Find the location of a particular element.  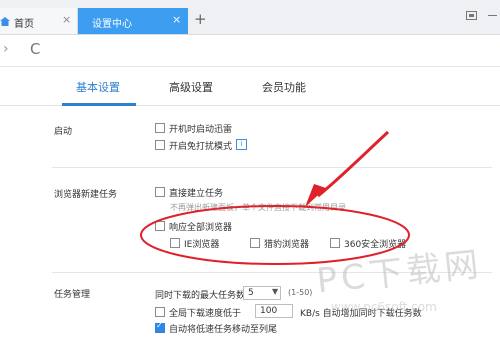

annotation-arrow-shaft is located at coordinates (353, 164).